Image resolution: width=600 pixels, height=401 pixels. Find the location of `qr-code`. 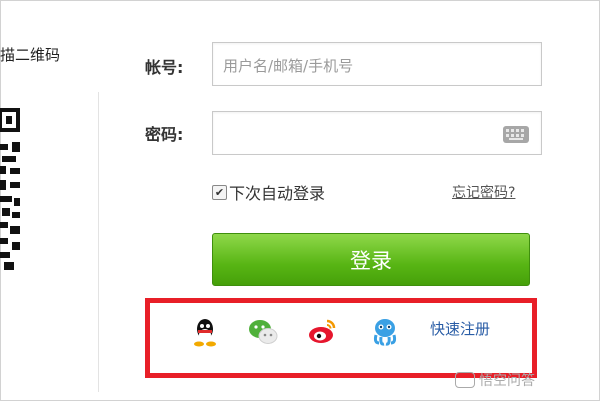

qr-code is located at coordinates (10, 189).